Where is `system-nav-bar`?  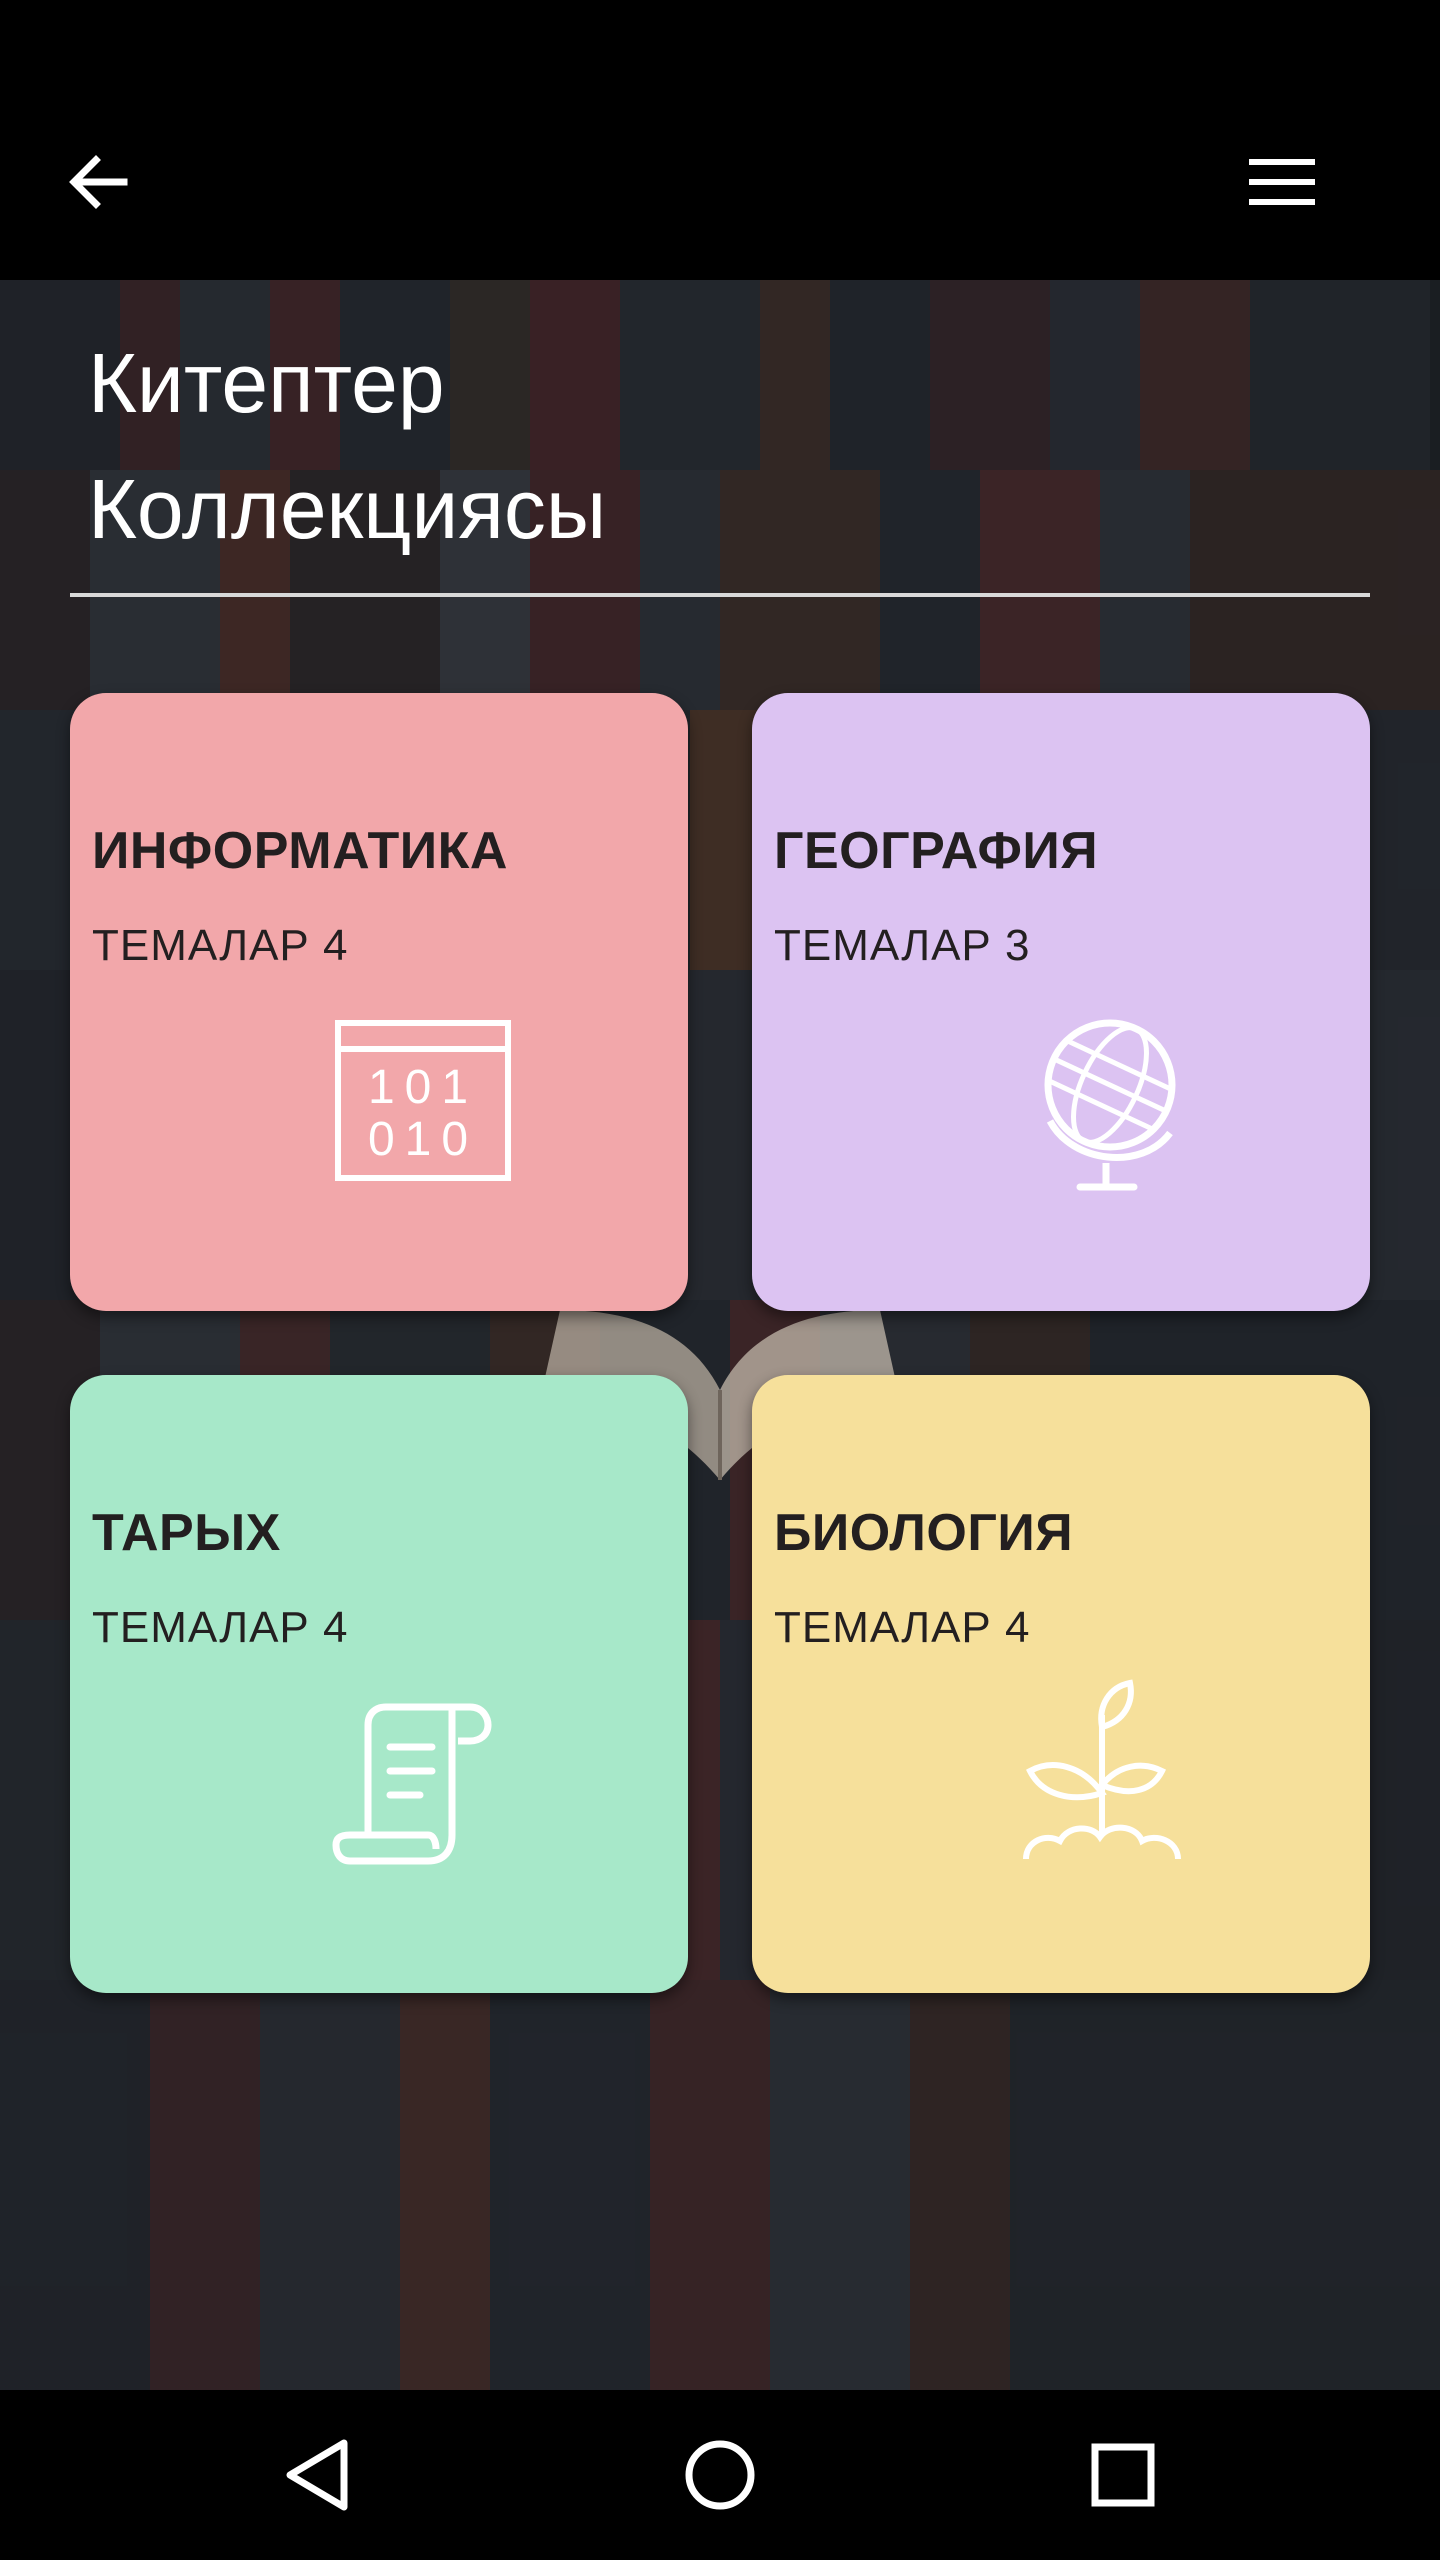
system-nav-bar is located at coordinates (720, 2475).